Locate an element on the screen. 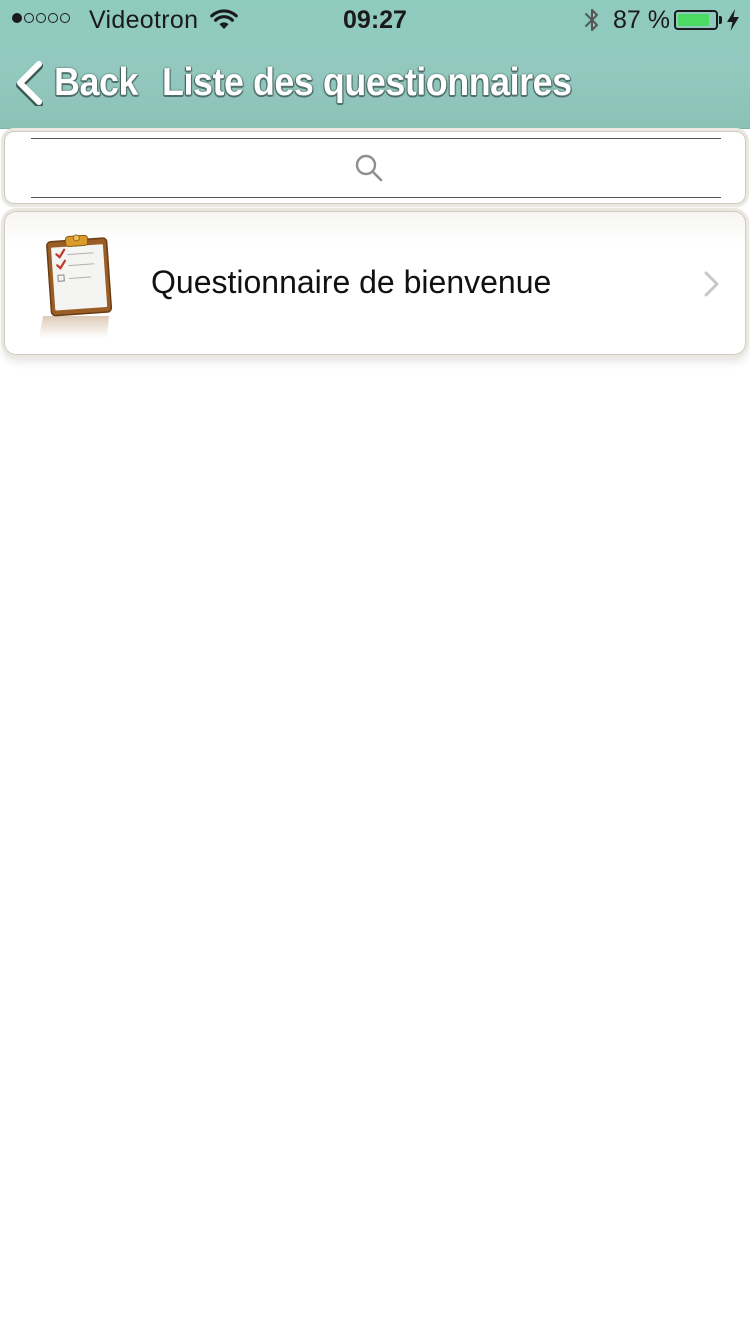  list-item-label: Questionnaire de bienvenue is located at coordinates (351, 282).